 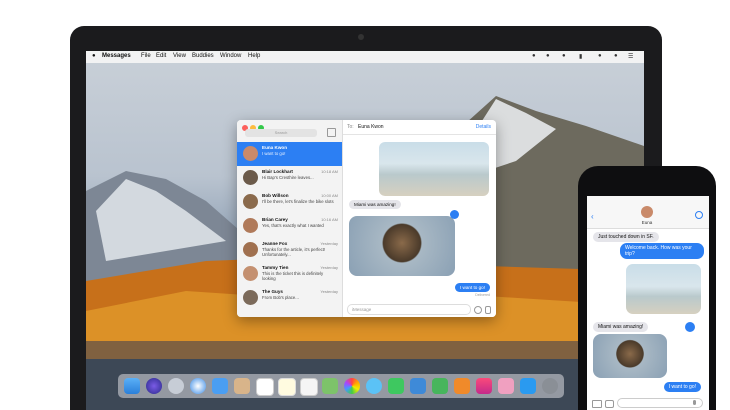 What do you see at coordinates (203, 56) in the screenshot?
I see `menu-buddies: Buddies` at bounding box center [203, 56].